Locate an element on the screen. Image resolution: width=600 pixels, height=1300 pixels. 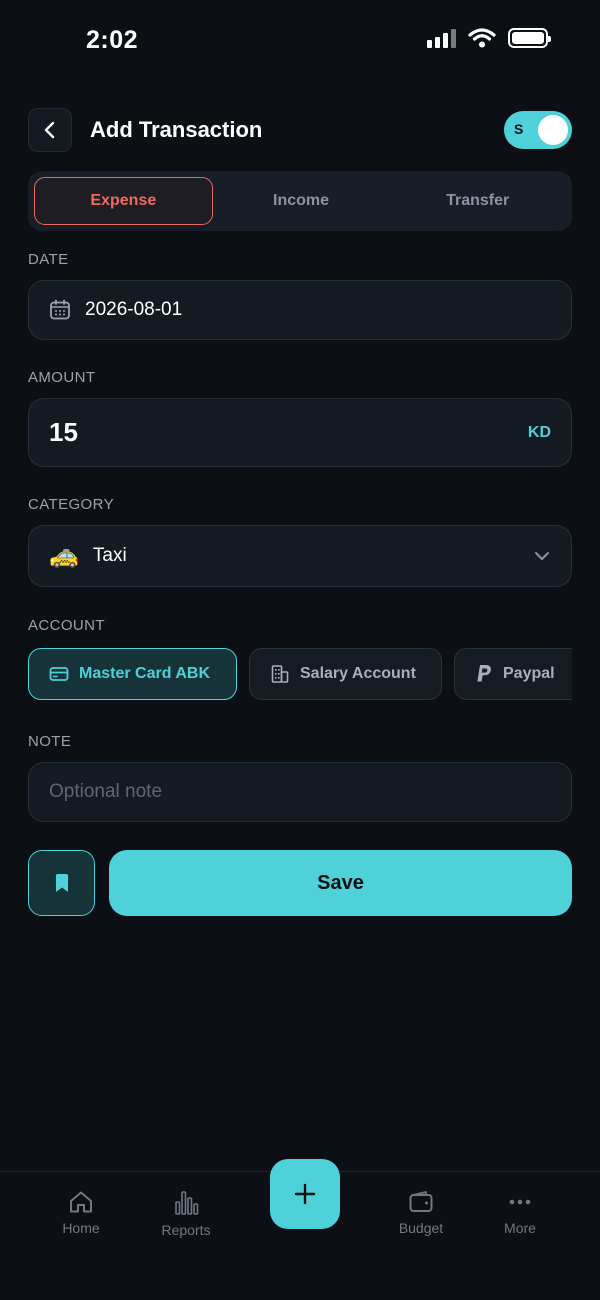
category-label: CATEGORY is located at coordinates (71, 504).